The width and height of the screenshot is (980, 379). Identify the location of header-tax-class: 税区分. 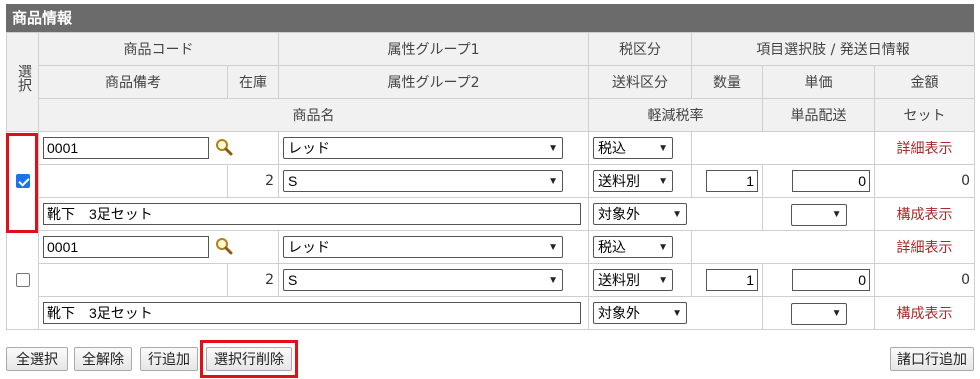
(640, 49).